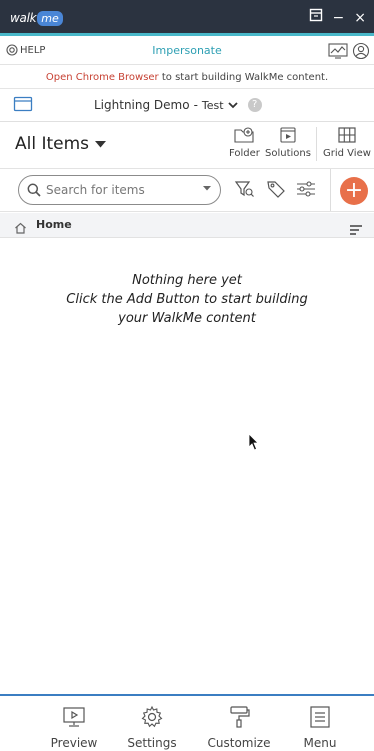 The height and width of the screenshot is (751, 374). I want to click on title-bar: walk me − ×, so click(187, 18).